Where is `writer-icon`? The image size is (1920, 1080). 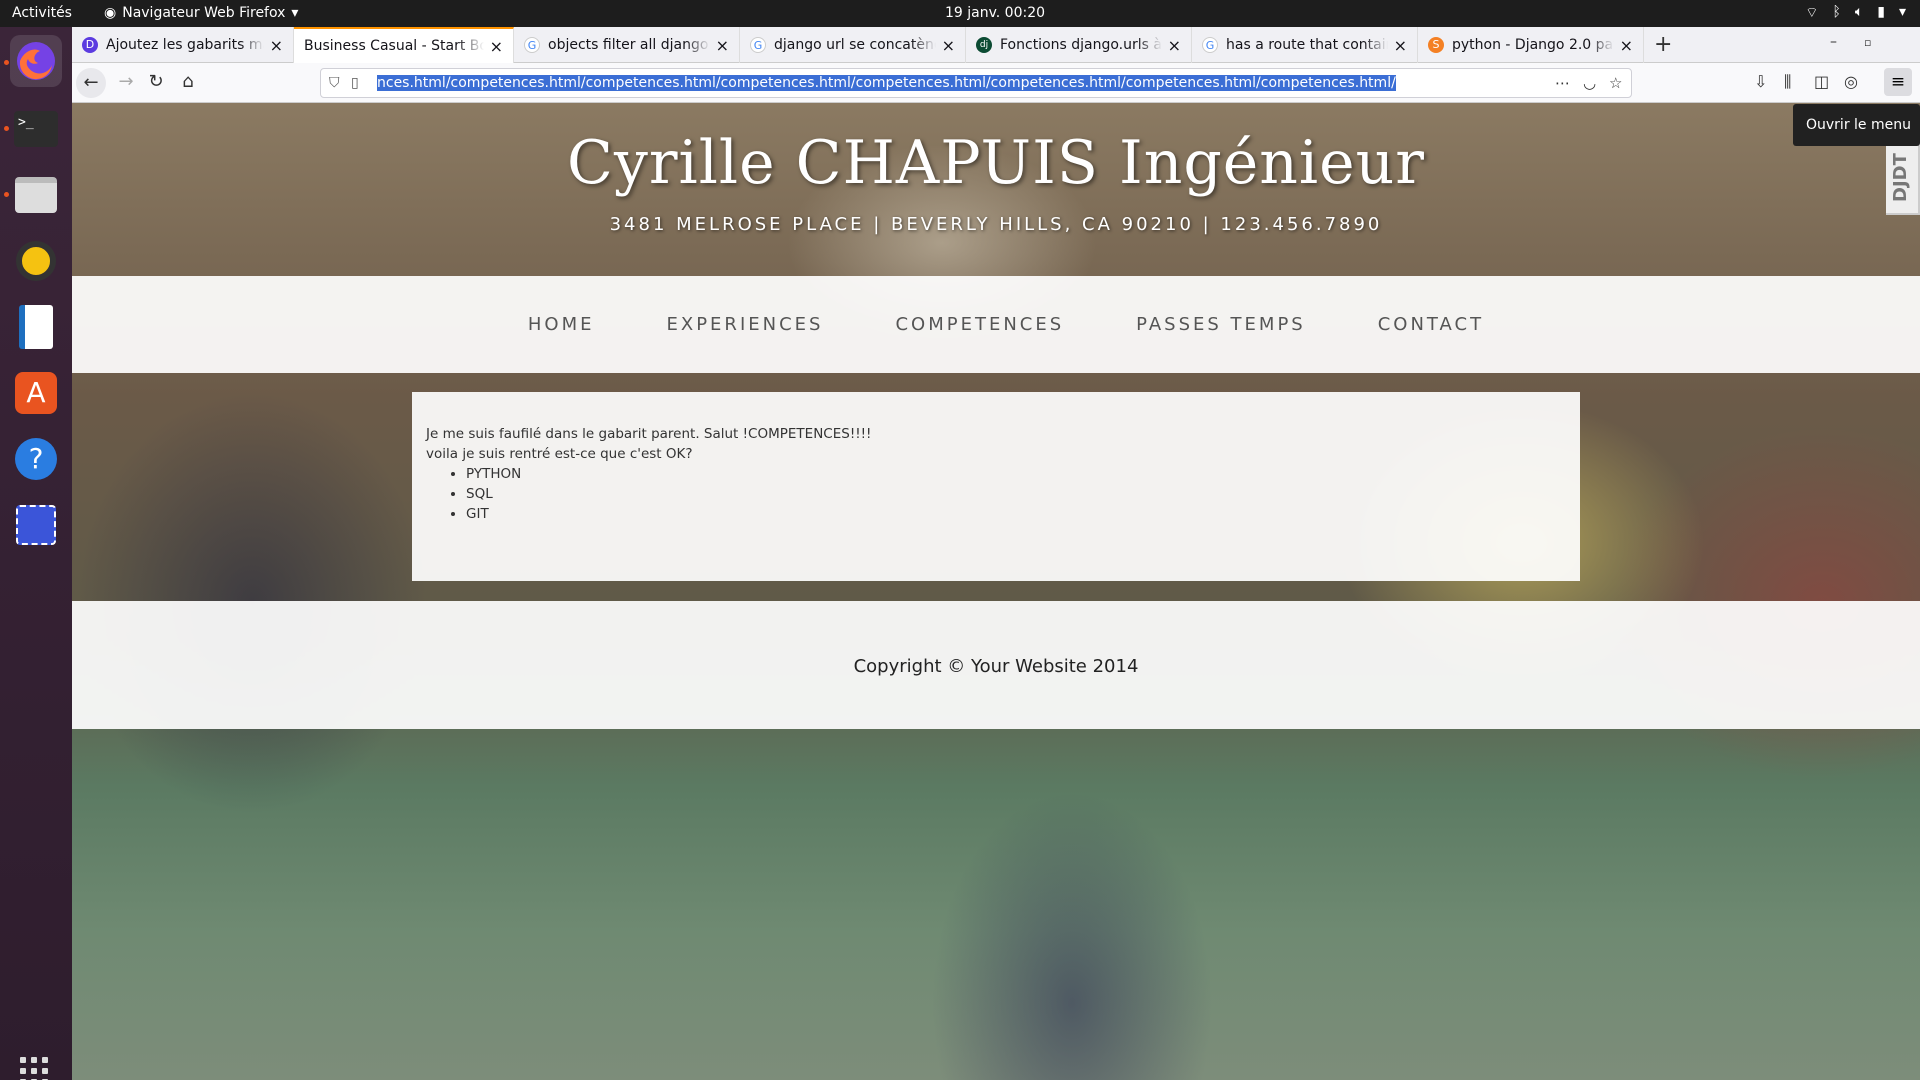 writer-icon is located at coordinates (36, 327).